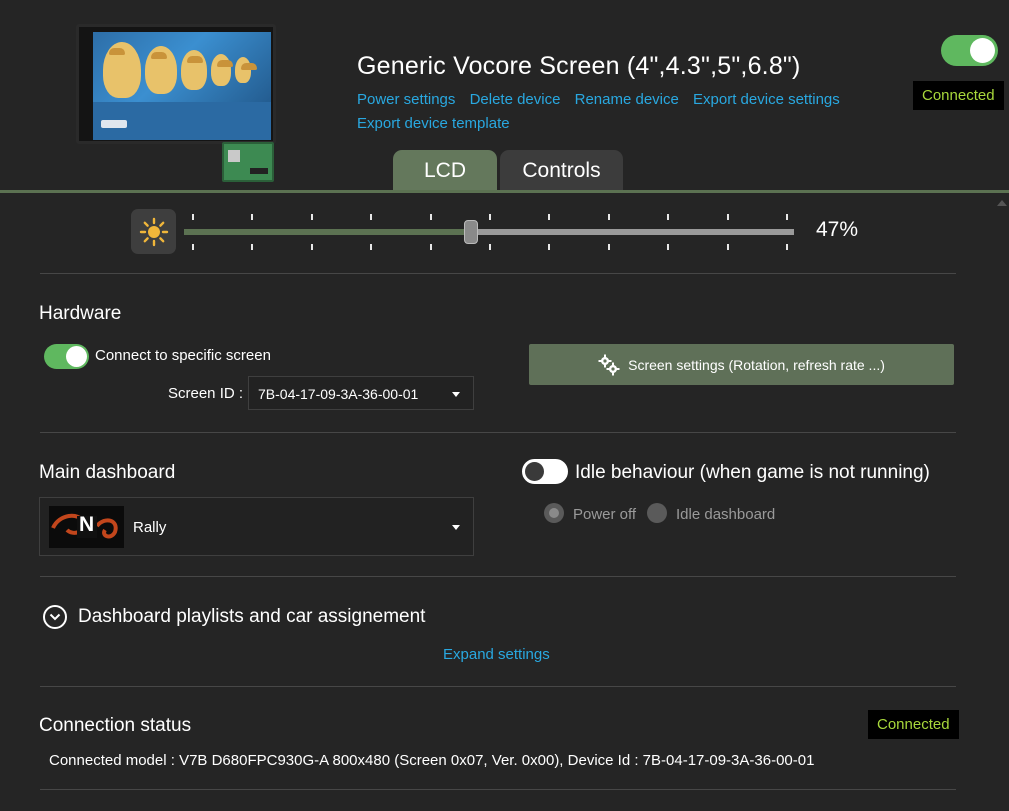 The width and height of the screenshot is (1009, 811). What do you see at coordinates (445, 171) in the screenshot?
I see `tab-lcd: LCD` at bounding box center [445, 171].